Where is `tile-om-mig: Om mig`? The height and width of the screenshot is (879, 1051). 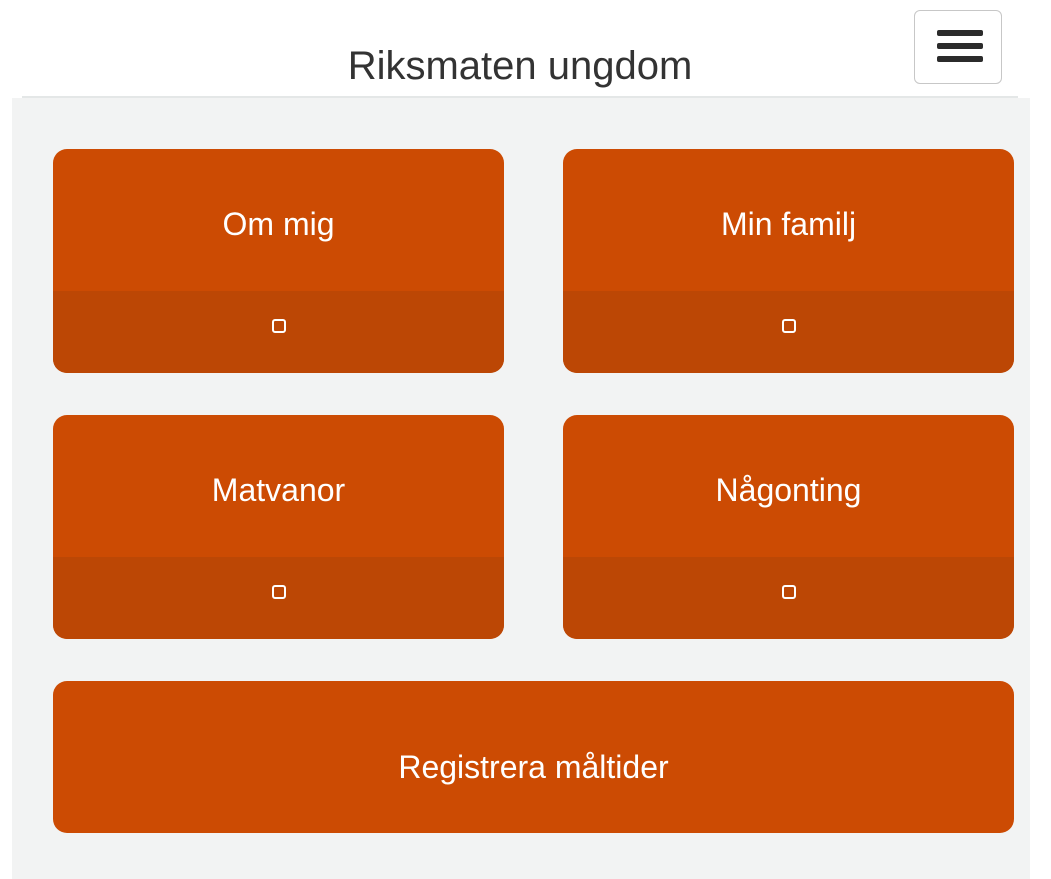
tile-om-mig: Om mig is located at coordinates (278, 261).